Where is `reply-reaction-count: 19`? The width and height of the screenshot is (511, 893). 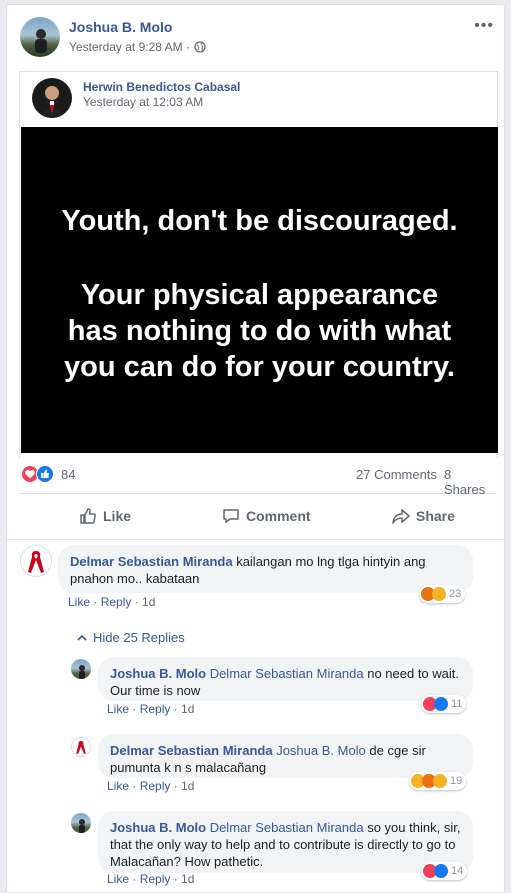
reply-reaction-count: 19 is located at coordinates (456, 781).